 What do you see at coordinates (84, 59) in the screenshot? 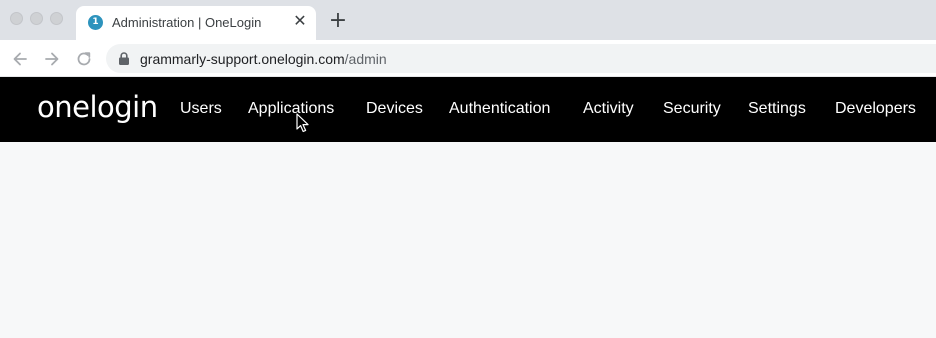
I see `reload-icon` at bounding box center [84, 59].